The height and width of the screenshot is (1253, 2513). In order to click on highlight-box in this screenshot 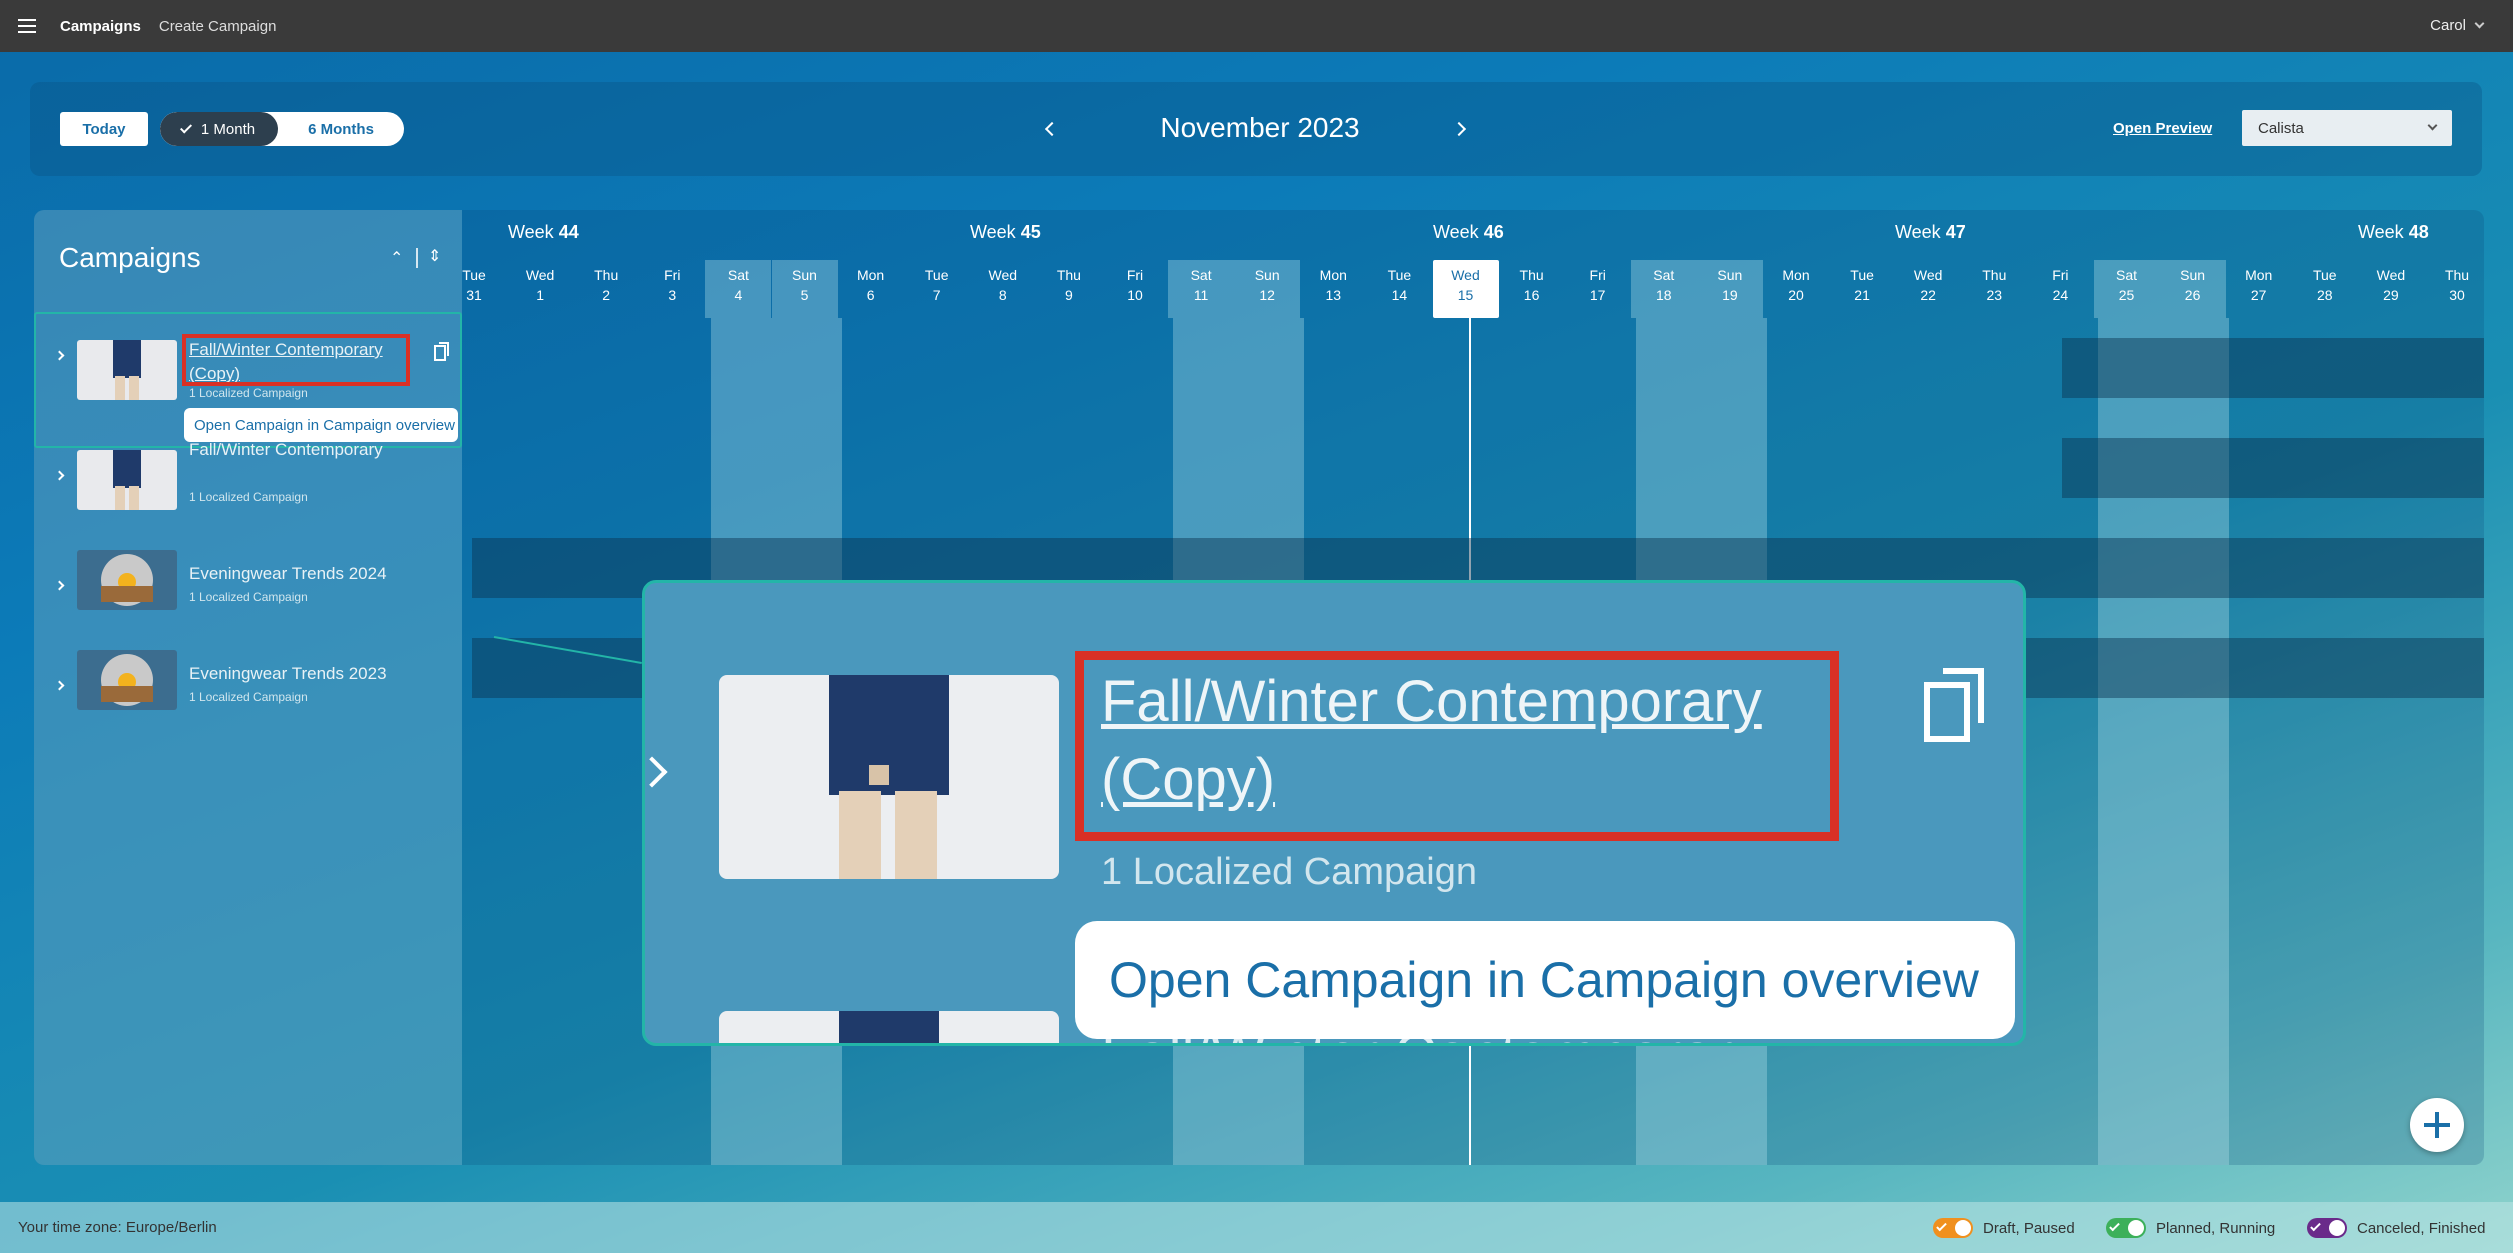, I will do `click(296, 360)`.